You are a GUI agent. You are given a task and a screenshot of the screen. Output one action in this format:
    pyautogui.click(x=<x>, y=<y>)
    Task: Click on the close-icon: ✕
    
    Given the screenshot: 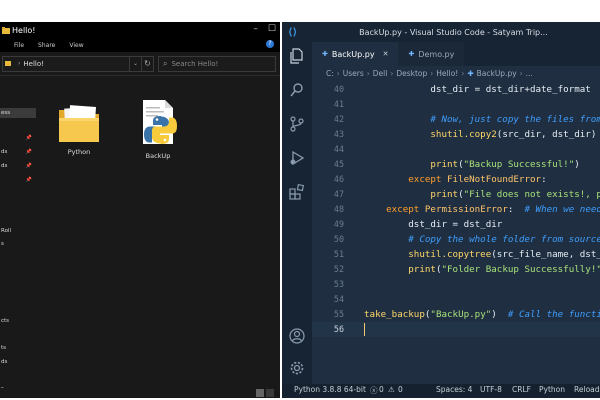 What is the action you would take?
    pyautogui.click(x=386, y=54)
    